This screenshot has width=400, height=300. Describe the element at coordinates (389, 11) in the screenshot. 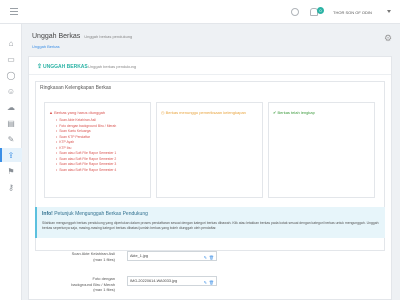

I see `user-menu-caret-icon` at that location.